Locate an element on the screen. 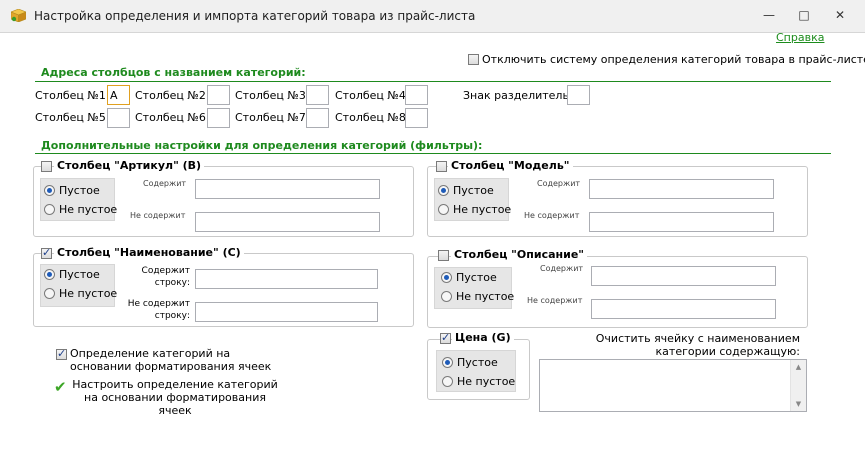 This screenshot has height=453, width=865. model-filter-checkbox is located at coordinates (441, 166).